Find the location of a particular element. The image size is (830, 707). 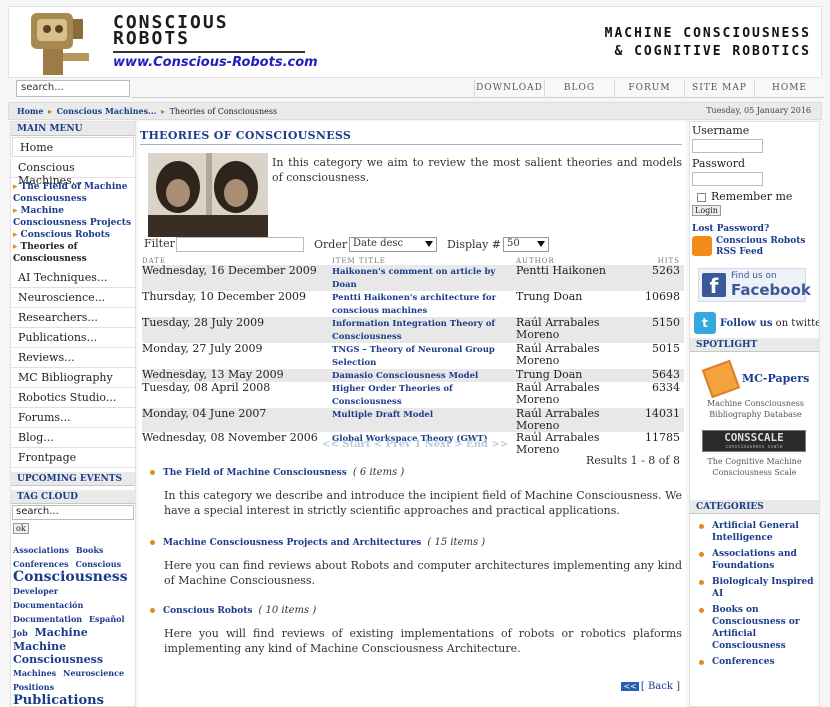

category-link: Conscious Robots is located at coordinates (207, 611).